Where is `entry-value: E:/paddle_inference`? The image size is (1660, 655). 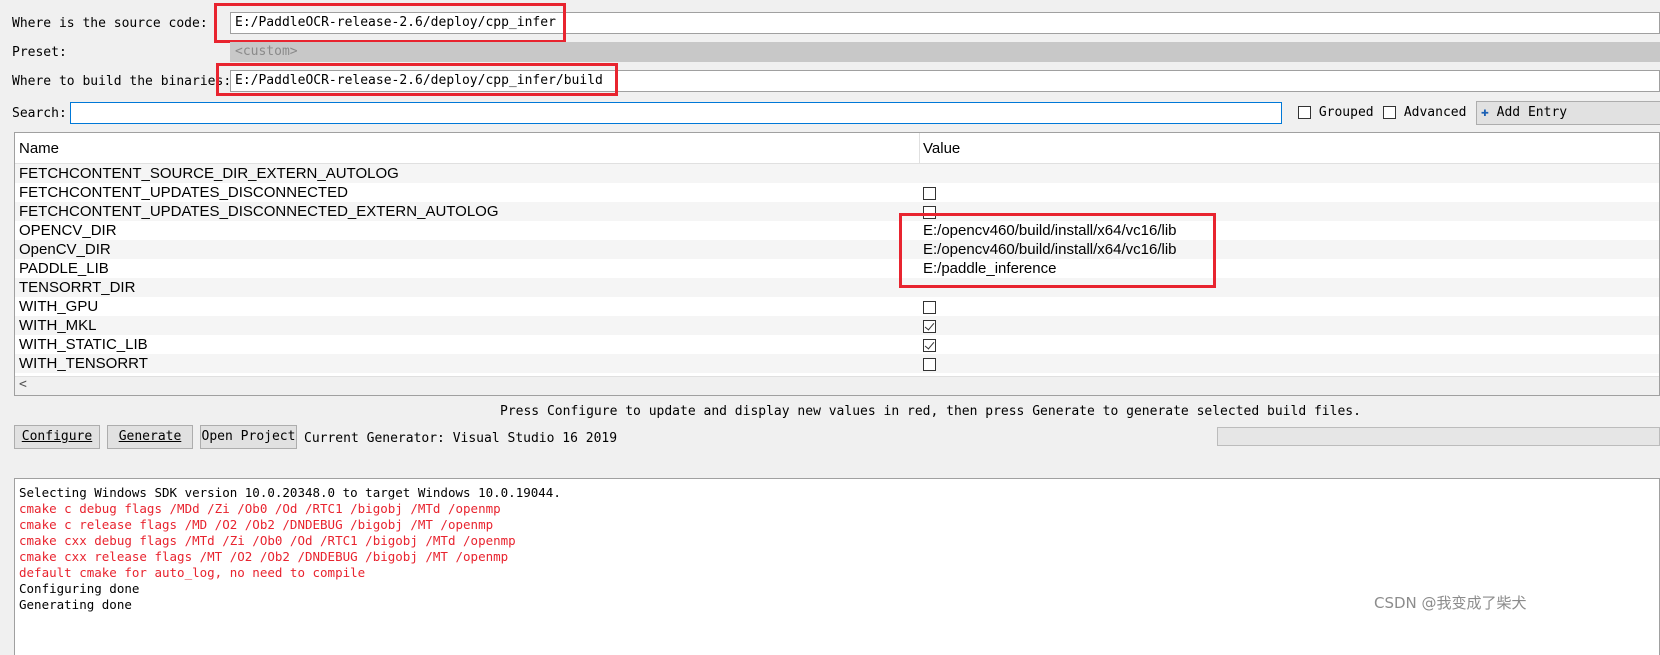 entry-value: E:/paddle_inference is located at coordinates (989, 268).